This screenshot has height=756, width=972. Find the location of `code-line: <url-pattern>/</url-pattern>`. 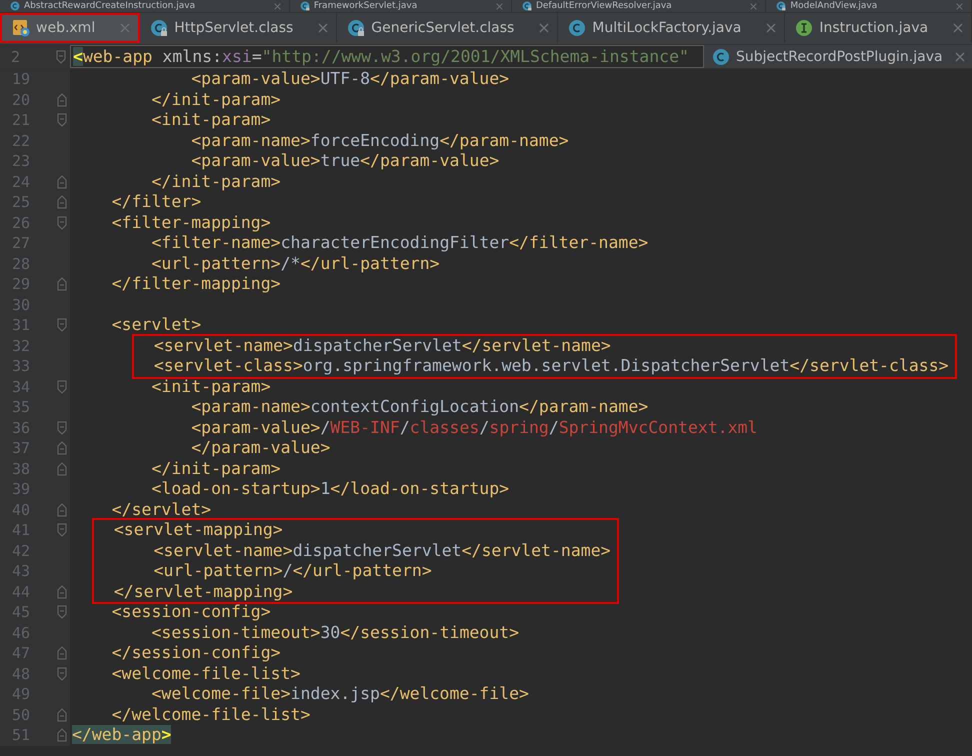

code-line: <url-pattern>/</url-pattern> is located at coordinates (292, 570).